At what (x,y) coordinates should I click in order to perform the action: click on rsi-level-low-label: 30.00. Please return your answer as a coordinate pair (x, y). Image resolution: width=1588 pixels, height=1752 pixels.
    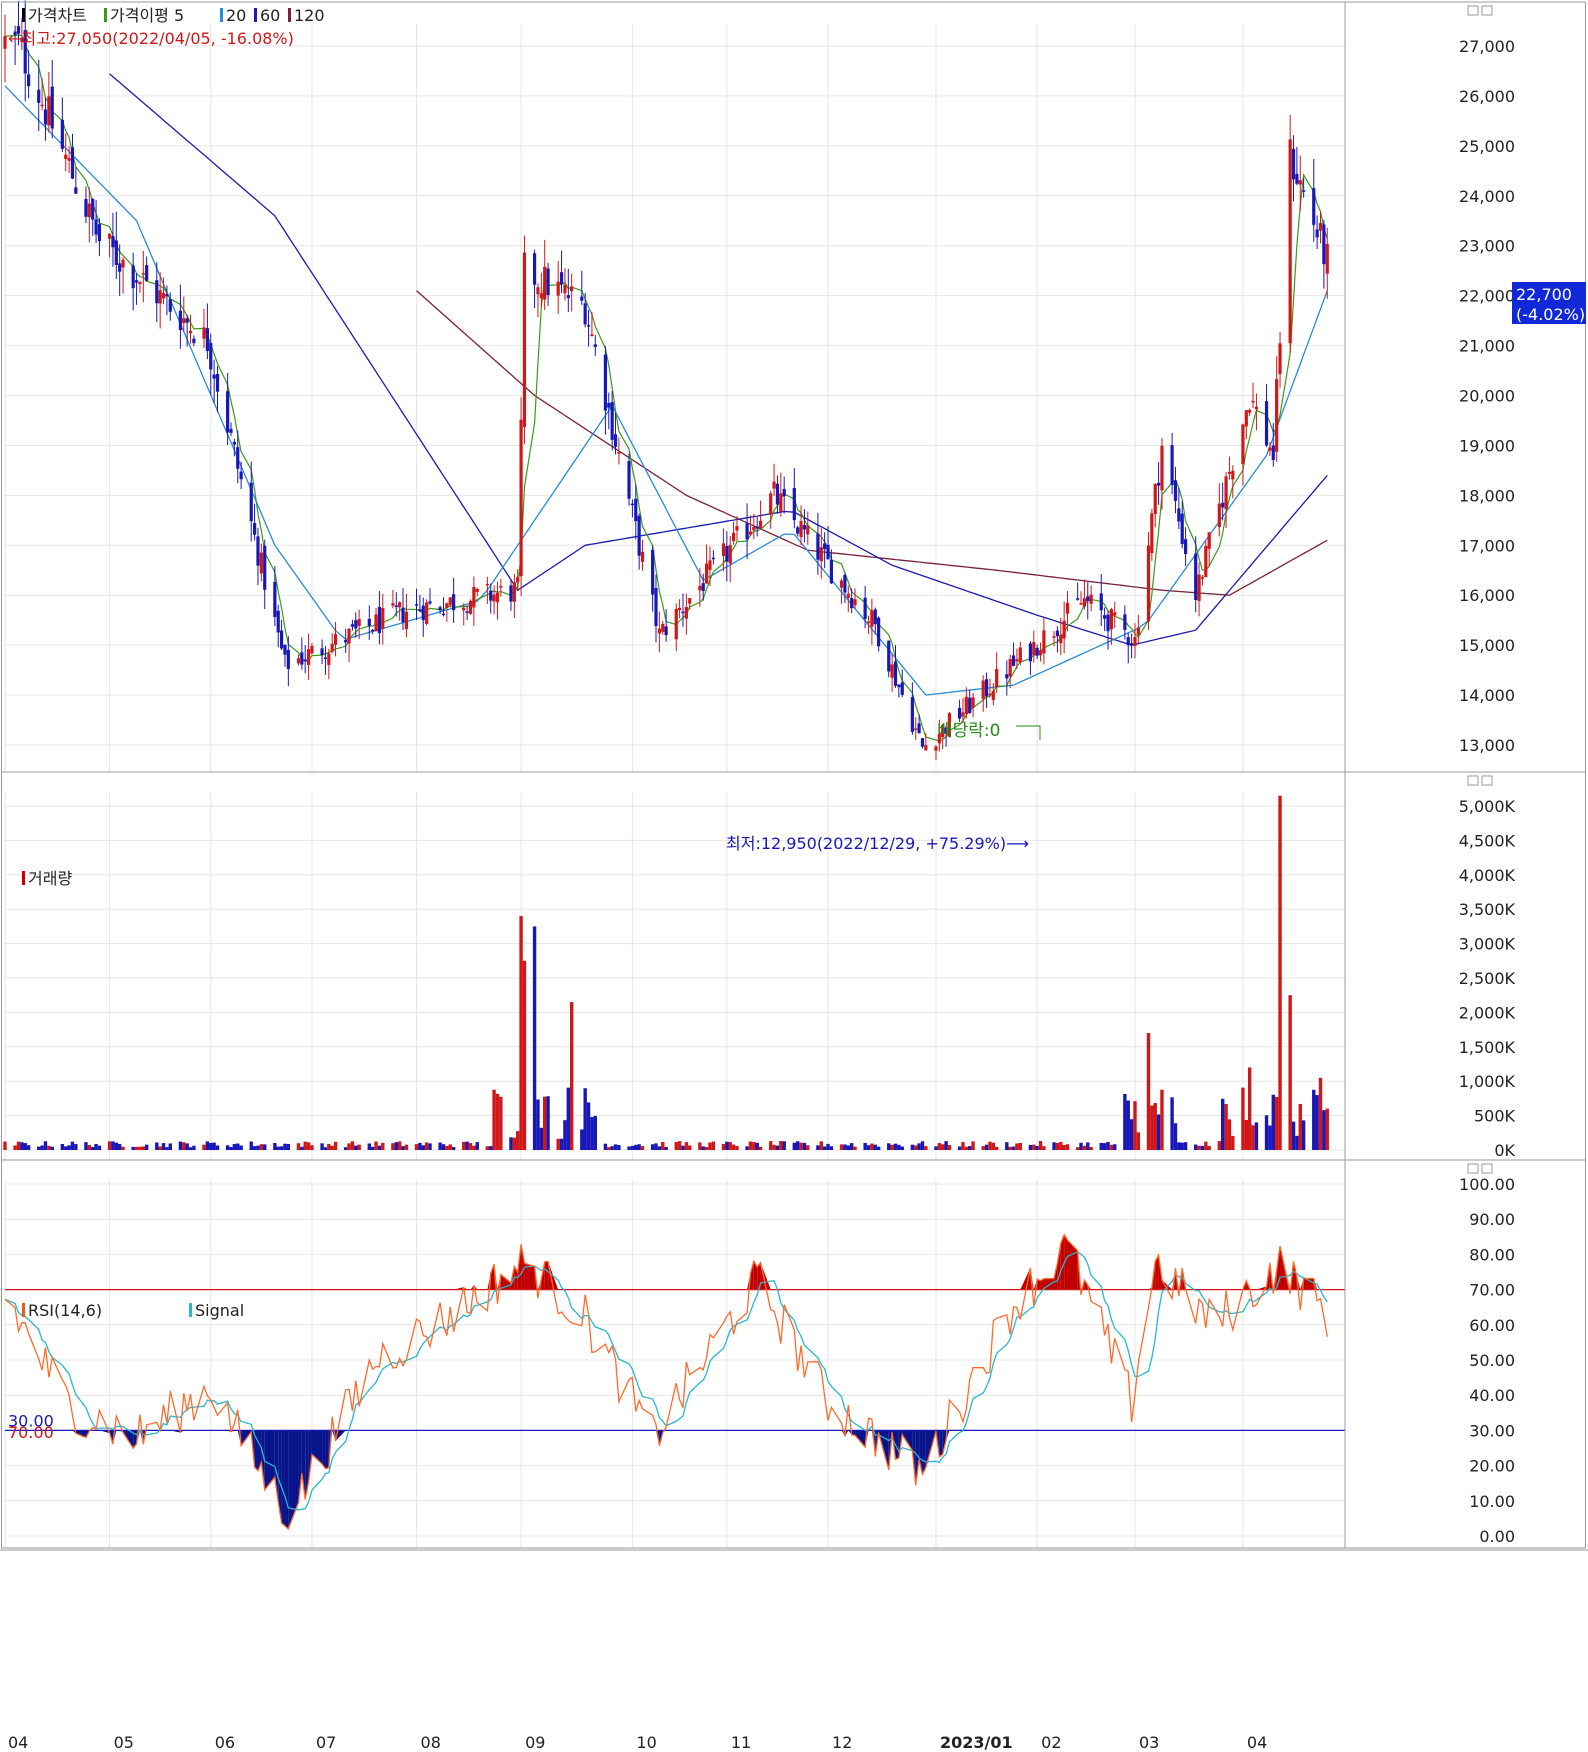
    Looking at the image, I should click on (31, 1420).